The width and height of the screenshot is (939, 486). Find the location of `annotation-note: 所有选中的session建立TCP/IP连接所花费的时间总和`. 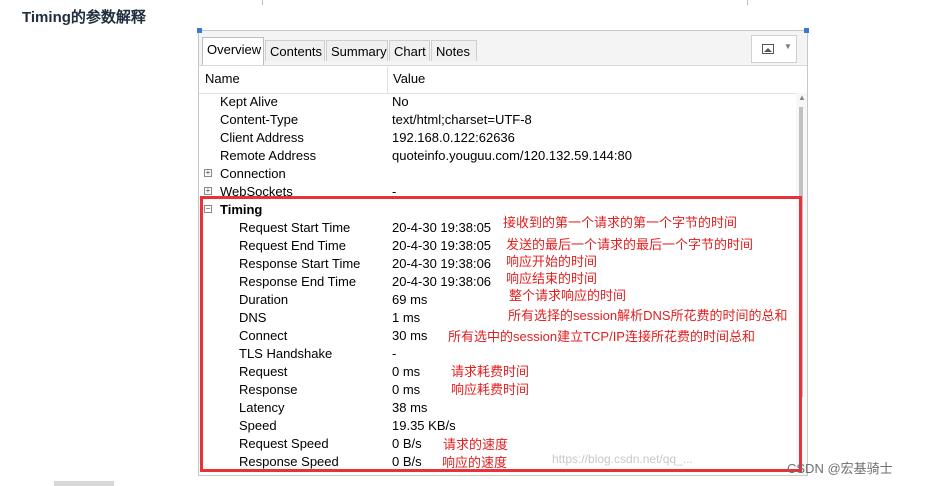

annotation-note: 所有选中的session建立TCP/IP连接所花费的时间总和 is located at coordinates (601, 336).